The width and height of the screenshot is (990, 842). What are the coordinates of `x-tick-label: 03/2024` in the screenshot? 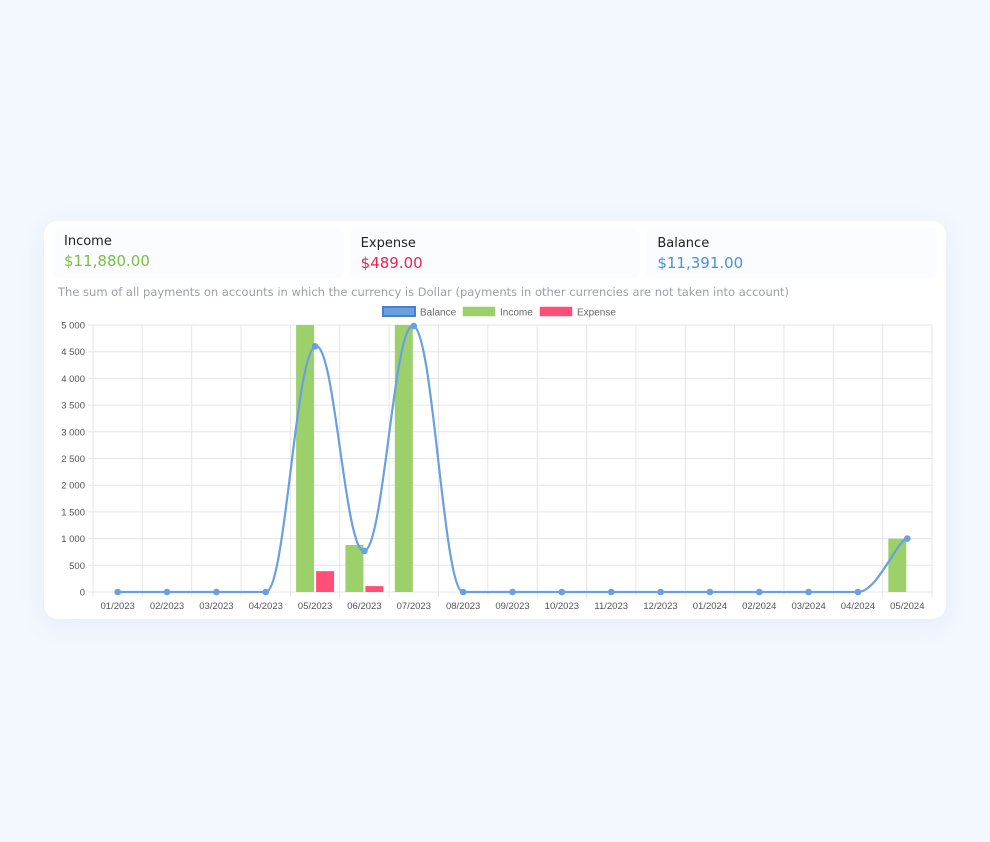 It's located at (808, 606).